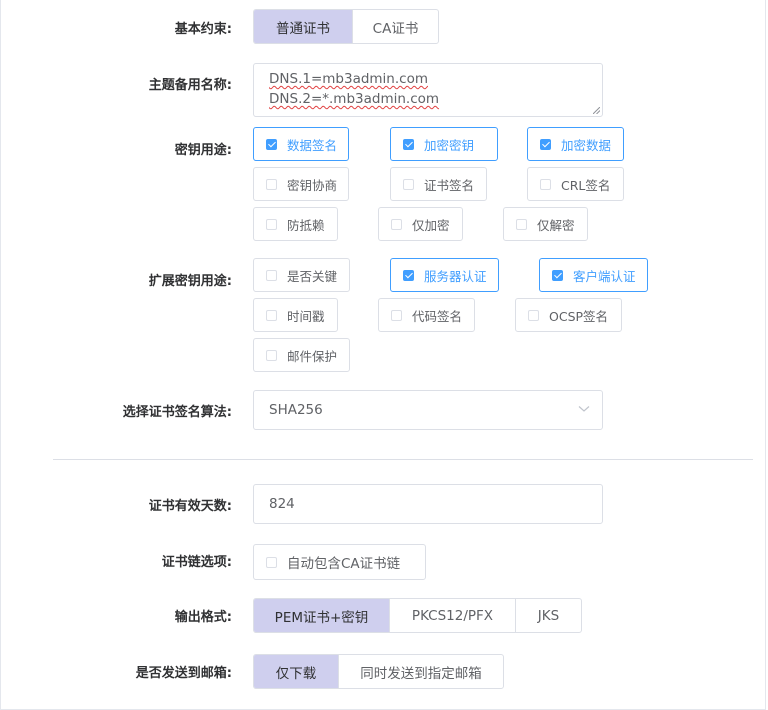 This screenshot has height=710, width=768. I want to click on section-divider, so click(403, 459).